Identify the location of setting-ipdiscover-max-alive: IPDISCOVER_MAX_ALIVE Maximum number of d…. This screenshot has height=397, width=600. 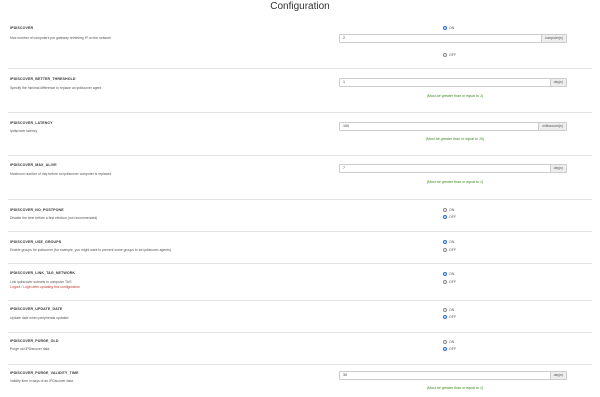
(300, 177).